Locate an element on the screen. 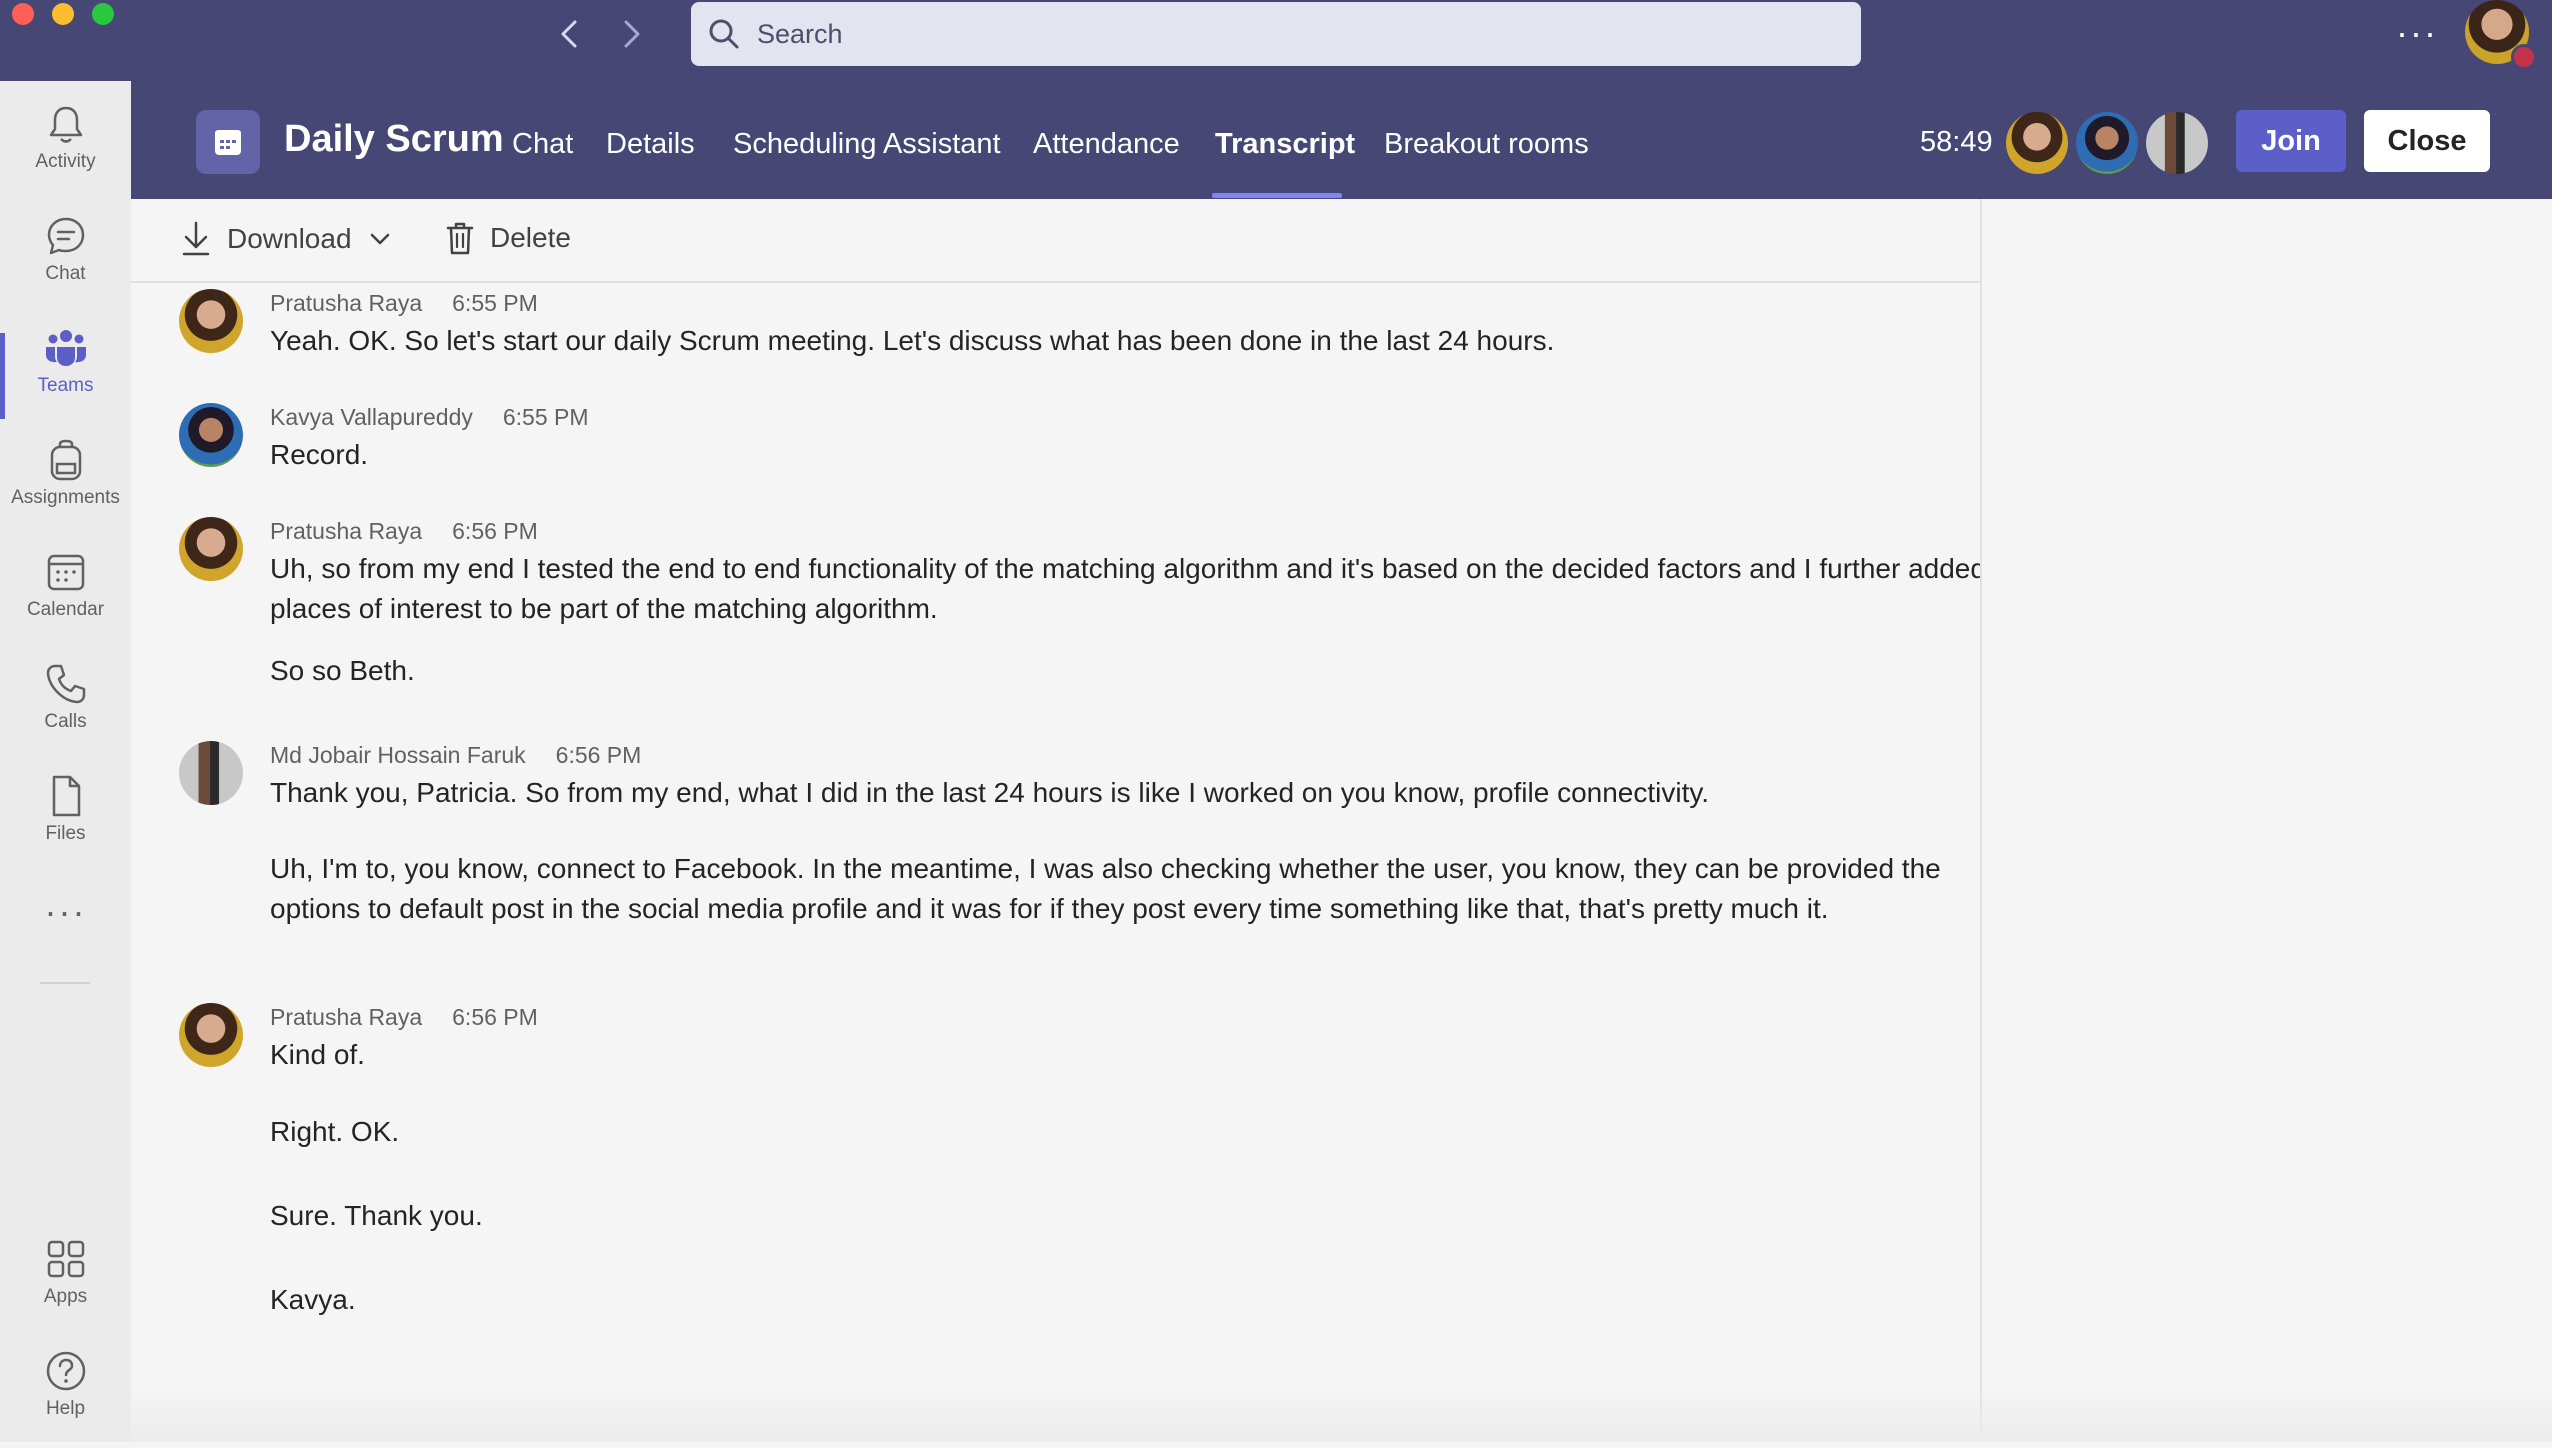 The image size is (2552, 1448). rail-item-chat: Chat is located at coordinates (65, 263).